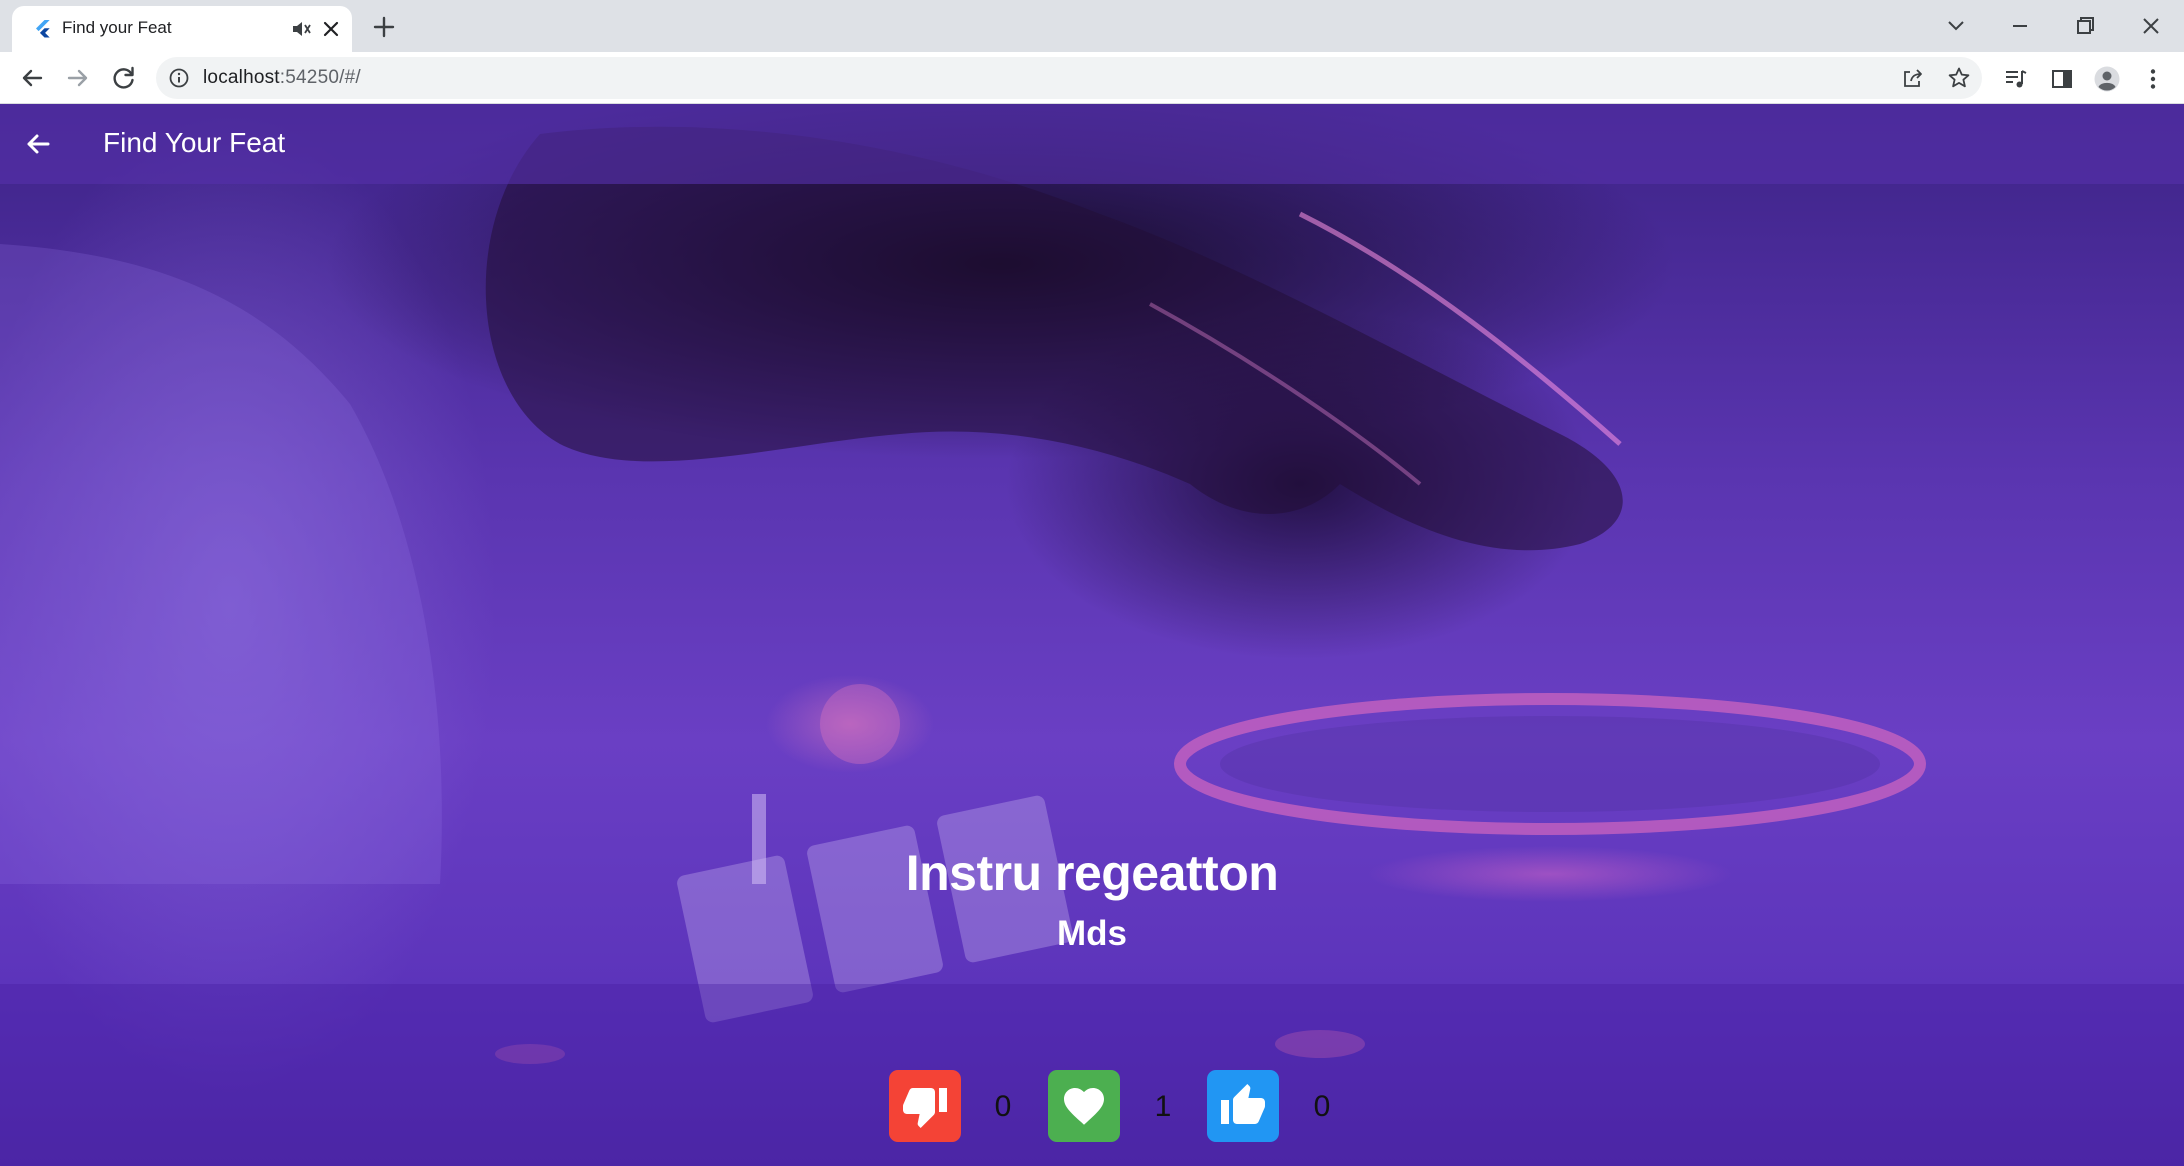 The image size is (2184, 1166). I want to click on profile-avatar-icon, so click(2107, 79).